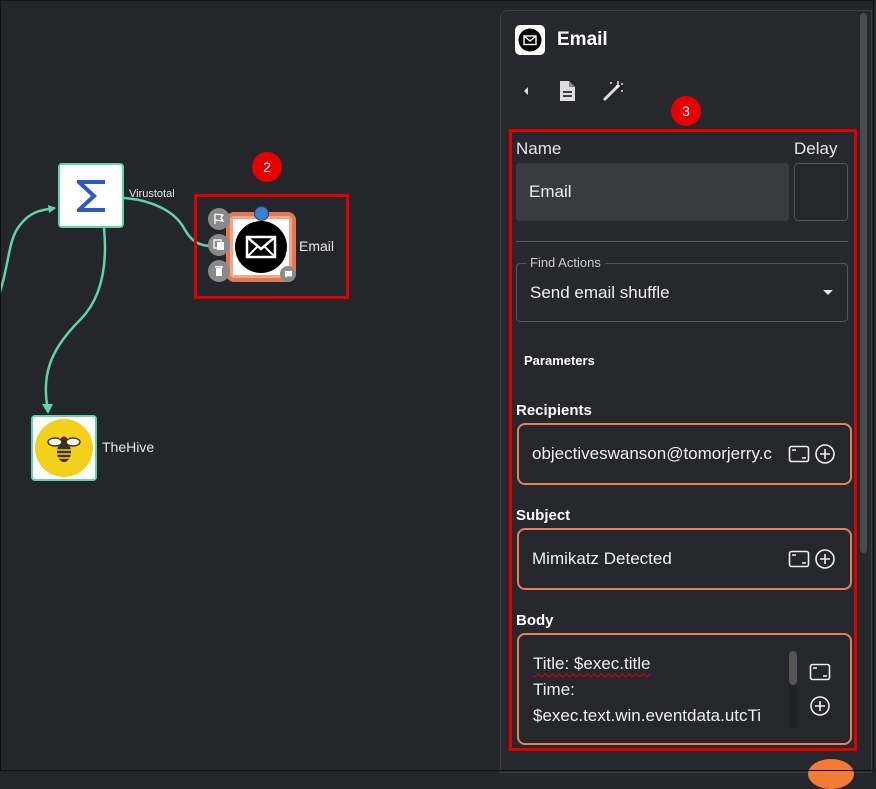  I want to click on flag-icon, so click(219, 218).